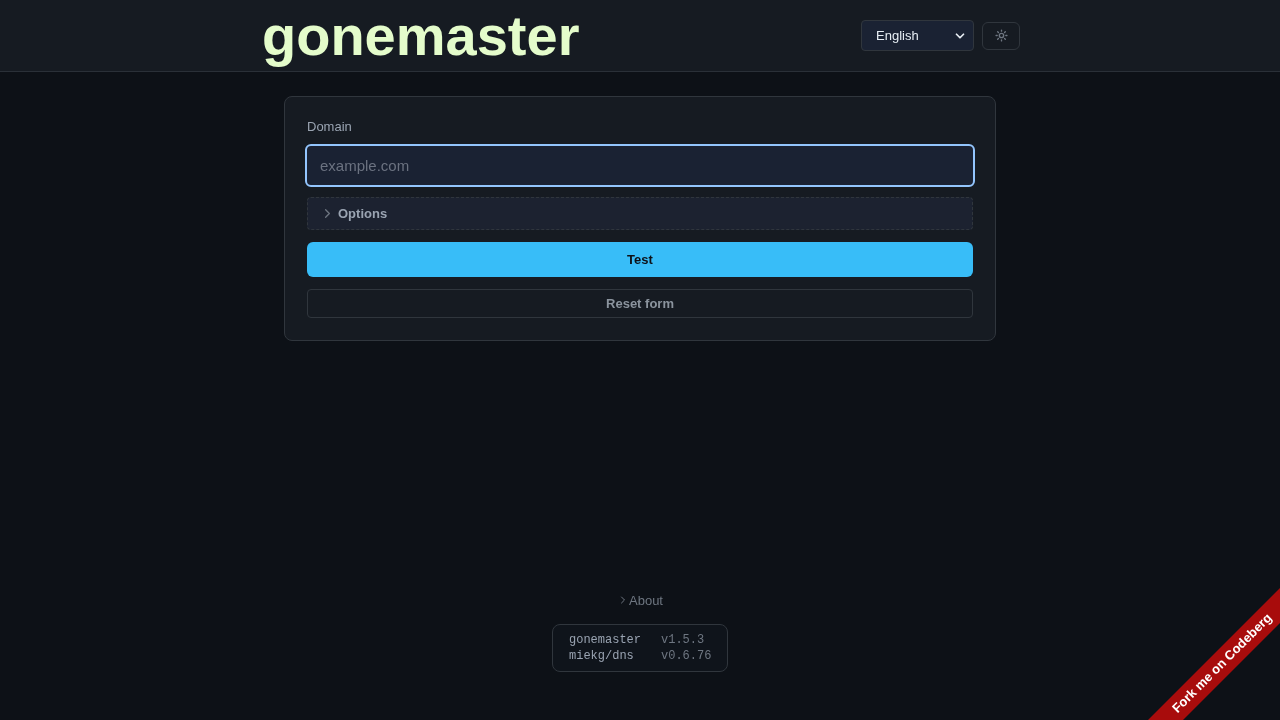  What do you see at coordinates (683, 640) in the screenshot?
I see `version-number: v1.5.3` at bounding box center [683, 640].